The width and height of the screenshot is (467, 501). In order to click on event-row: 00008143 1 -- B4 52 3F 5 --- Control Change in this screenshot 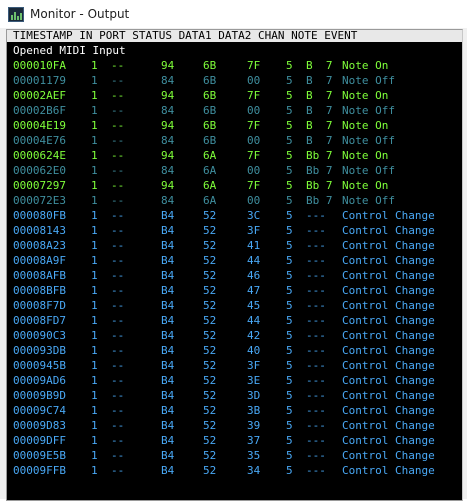, I will do `click(234, 230)`.